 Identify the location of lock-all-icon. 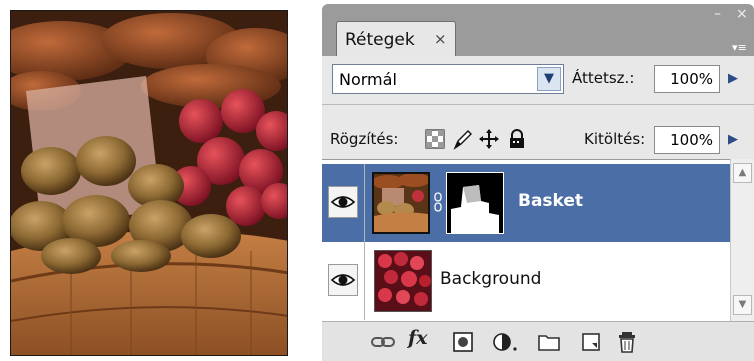
(517, 139).